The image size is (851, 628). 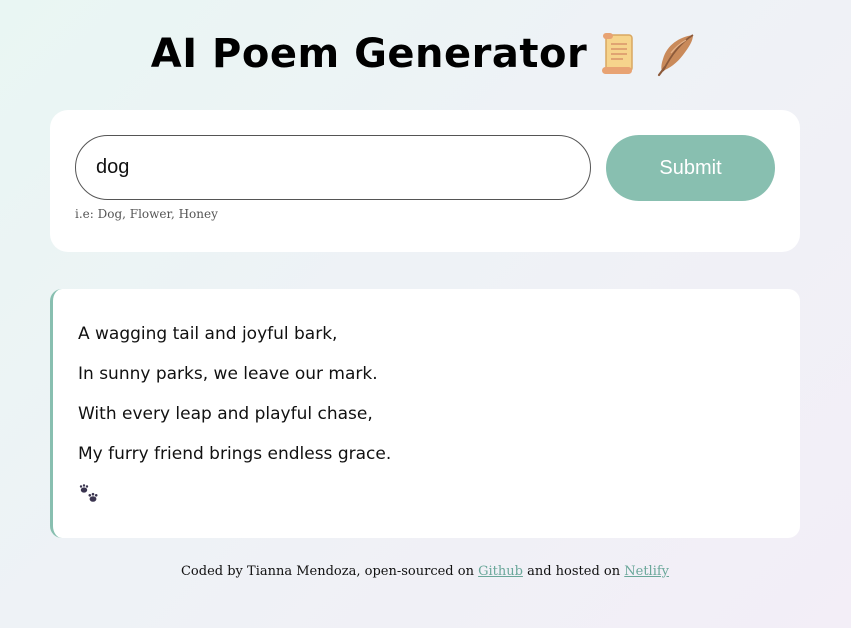 What do you see at coordinates (146, 214) in the screenshot?
I see `input-hint: i.e: Dog, Flower, Honey` at bounding box center [146, 214].